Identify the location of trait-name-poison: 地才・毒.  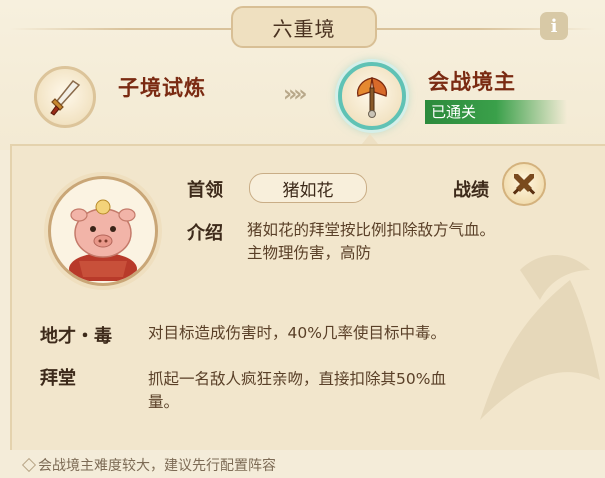
(76, 336).